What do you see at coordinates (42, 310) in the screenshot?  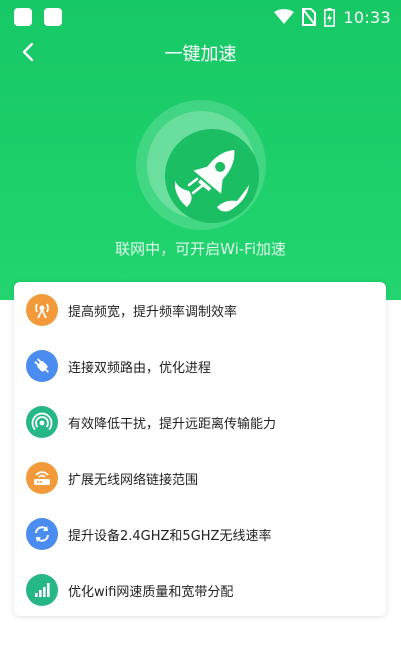 I see `antenna-icon` at bounding box center [42, 310].